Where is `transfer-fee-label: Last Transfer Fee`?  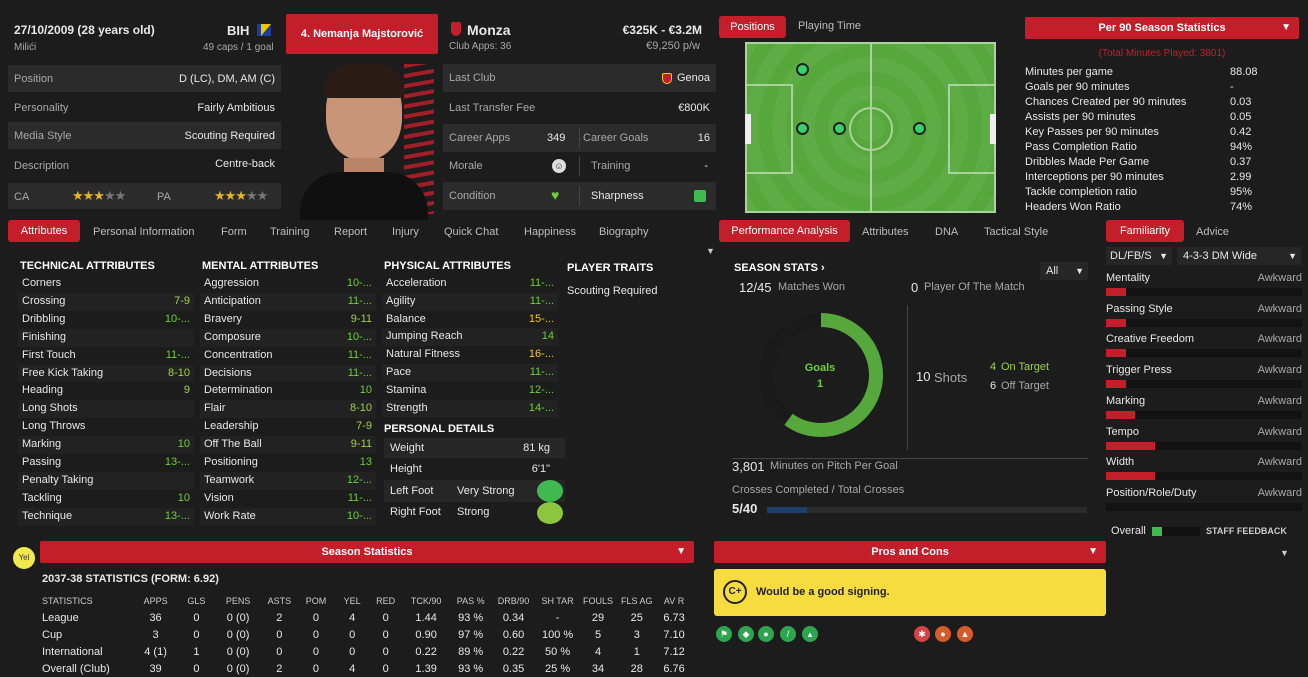 transfer-fee-label: Last Transfer Fee is located at coordinates (492, 108).